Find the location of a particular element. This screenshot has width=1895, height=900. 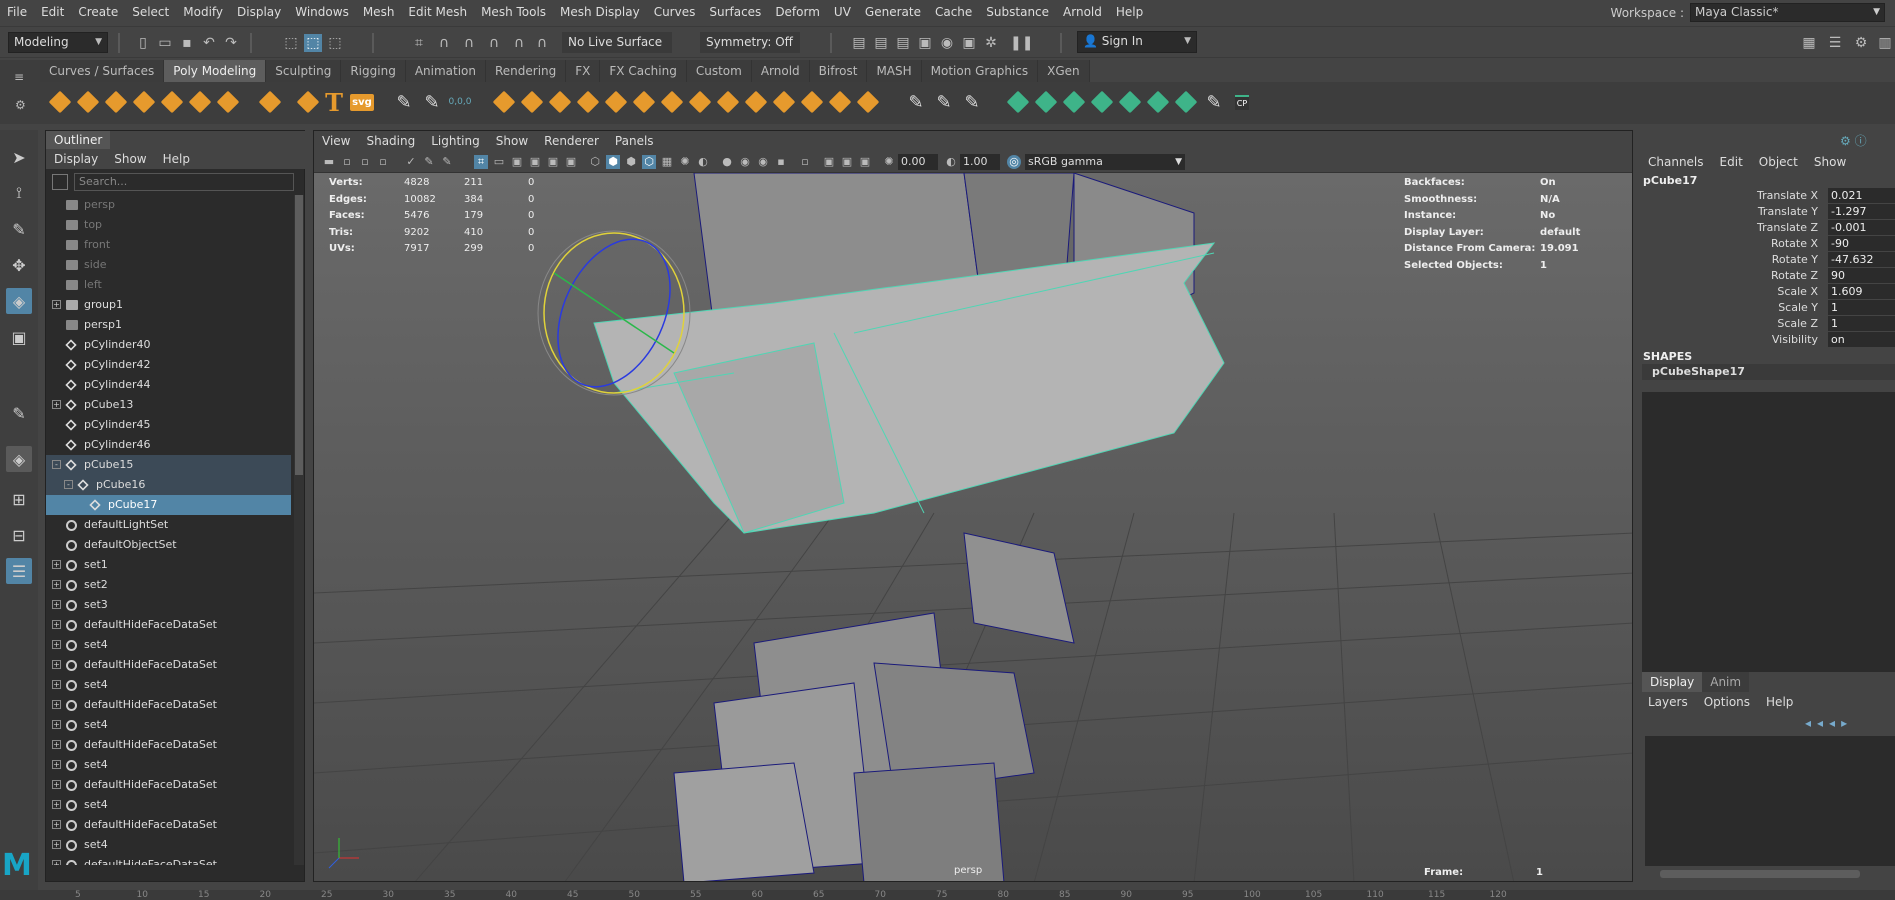

xray-components-icon: ▣ is located at coordinates (865, 162).